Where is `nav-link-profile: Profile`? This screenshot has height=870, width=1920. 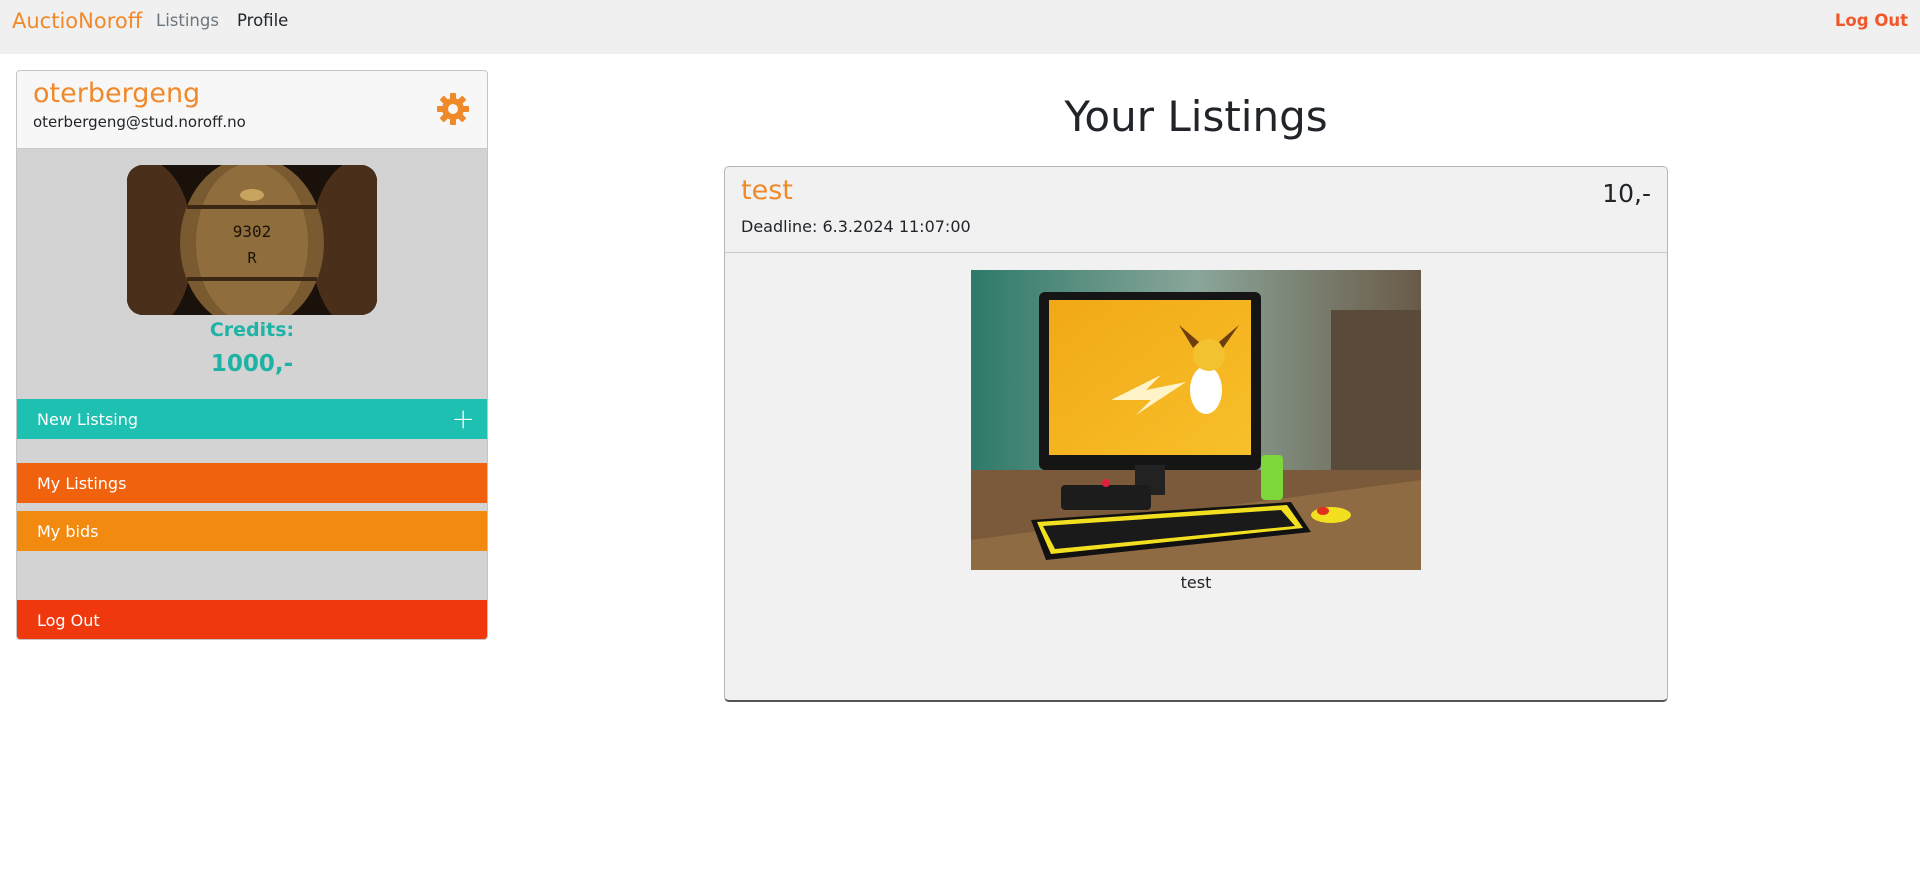
nav-link-profile: Profile is located at coordinates (262, 20).